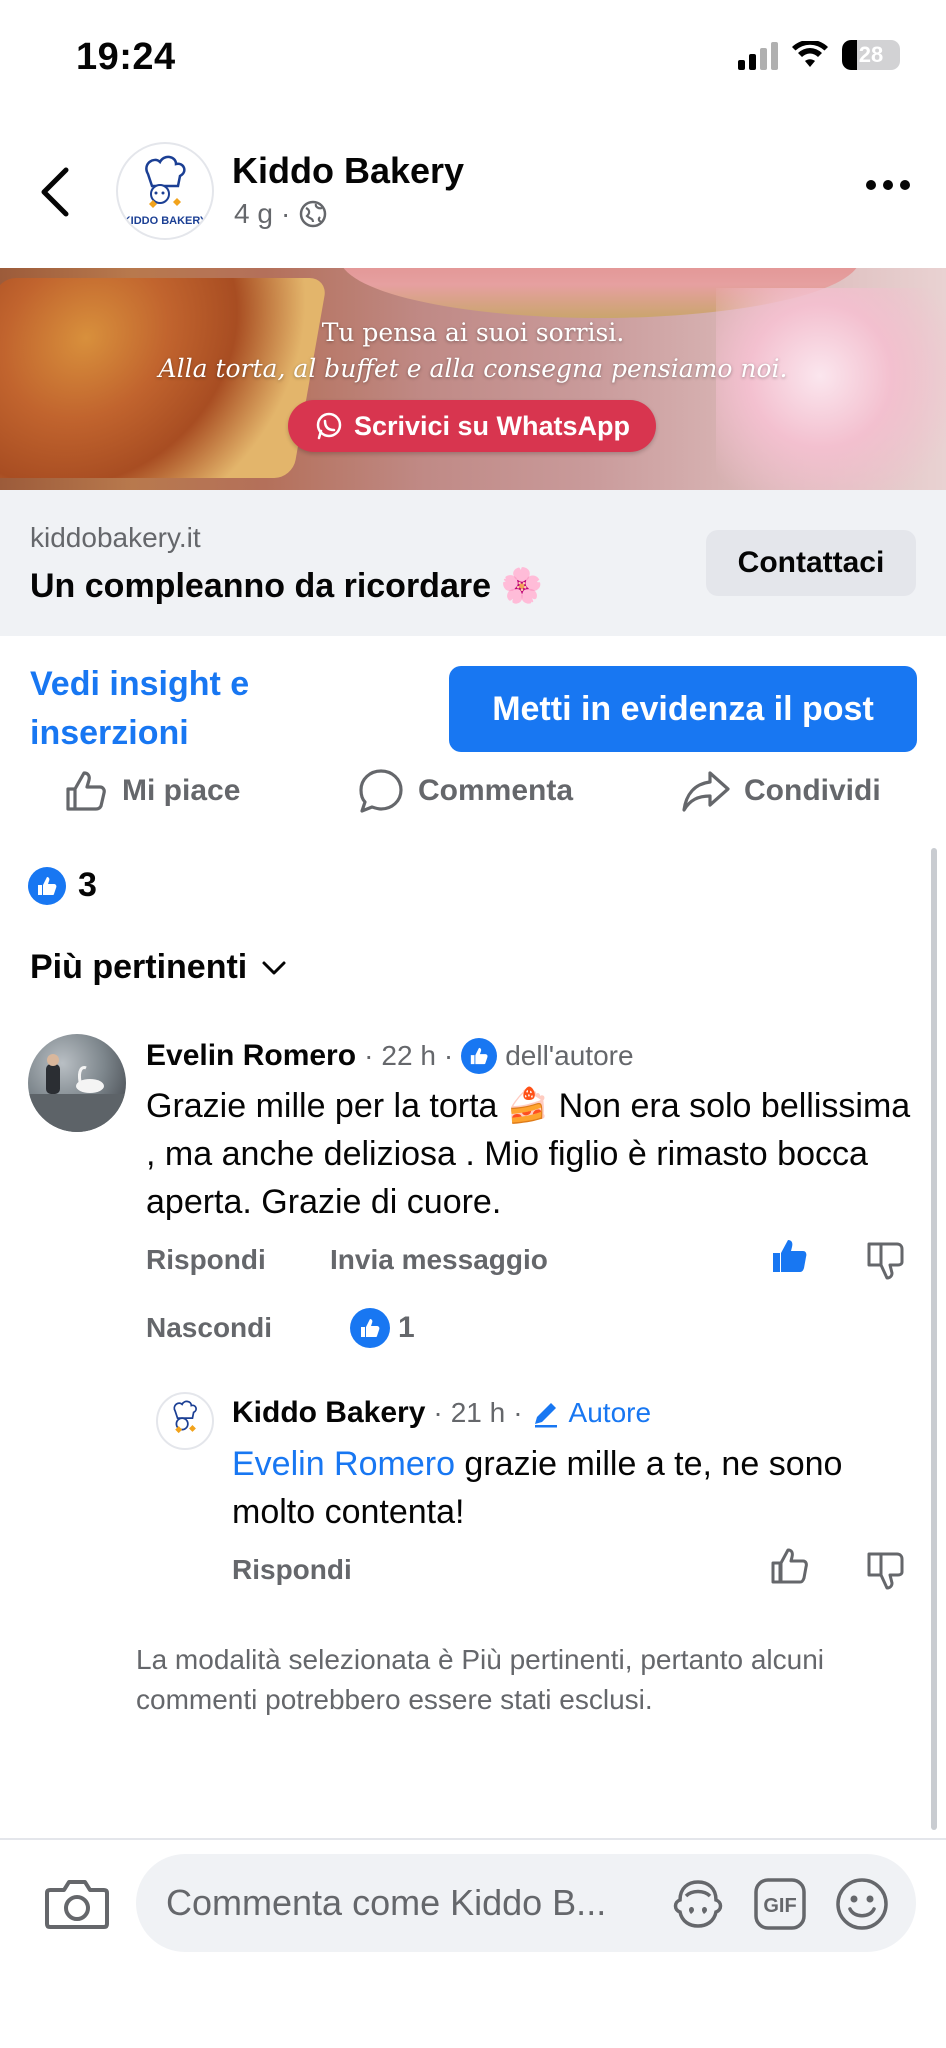 The width and height of the screenshot is (946, 2048). I want to click on send-message-button: Invia messaggio, so click(439, 1260).